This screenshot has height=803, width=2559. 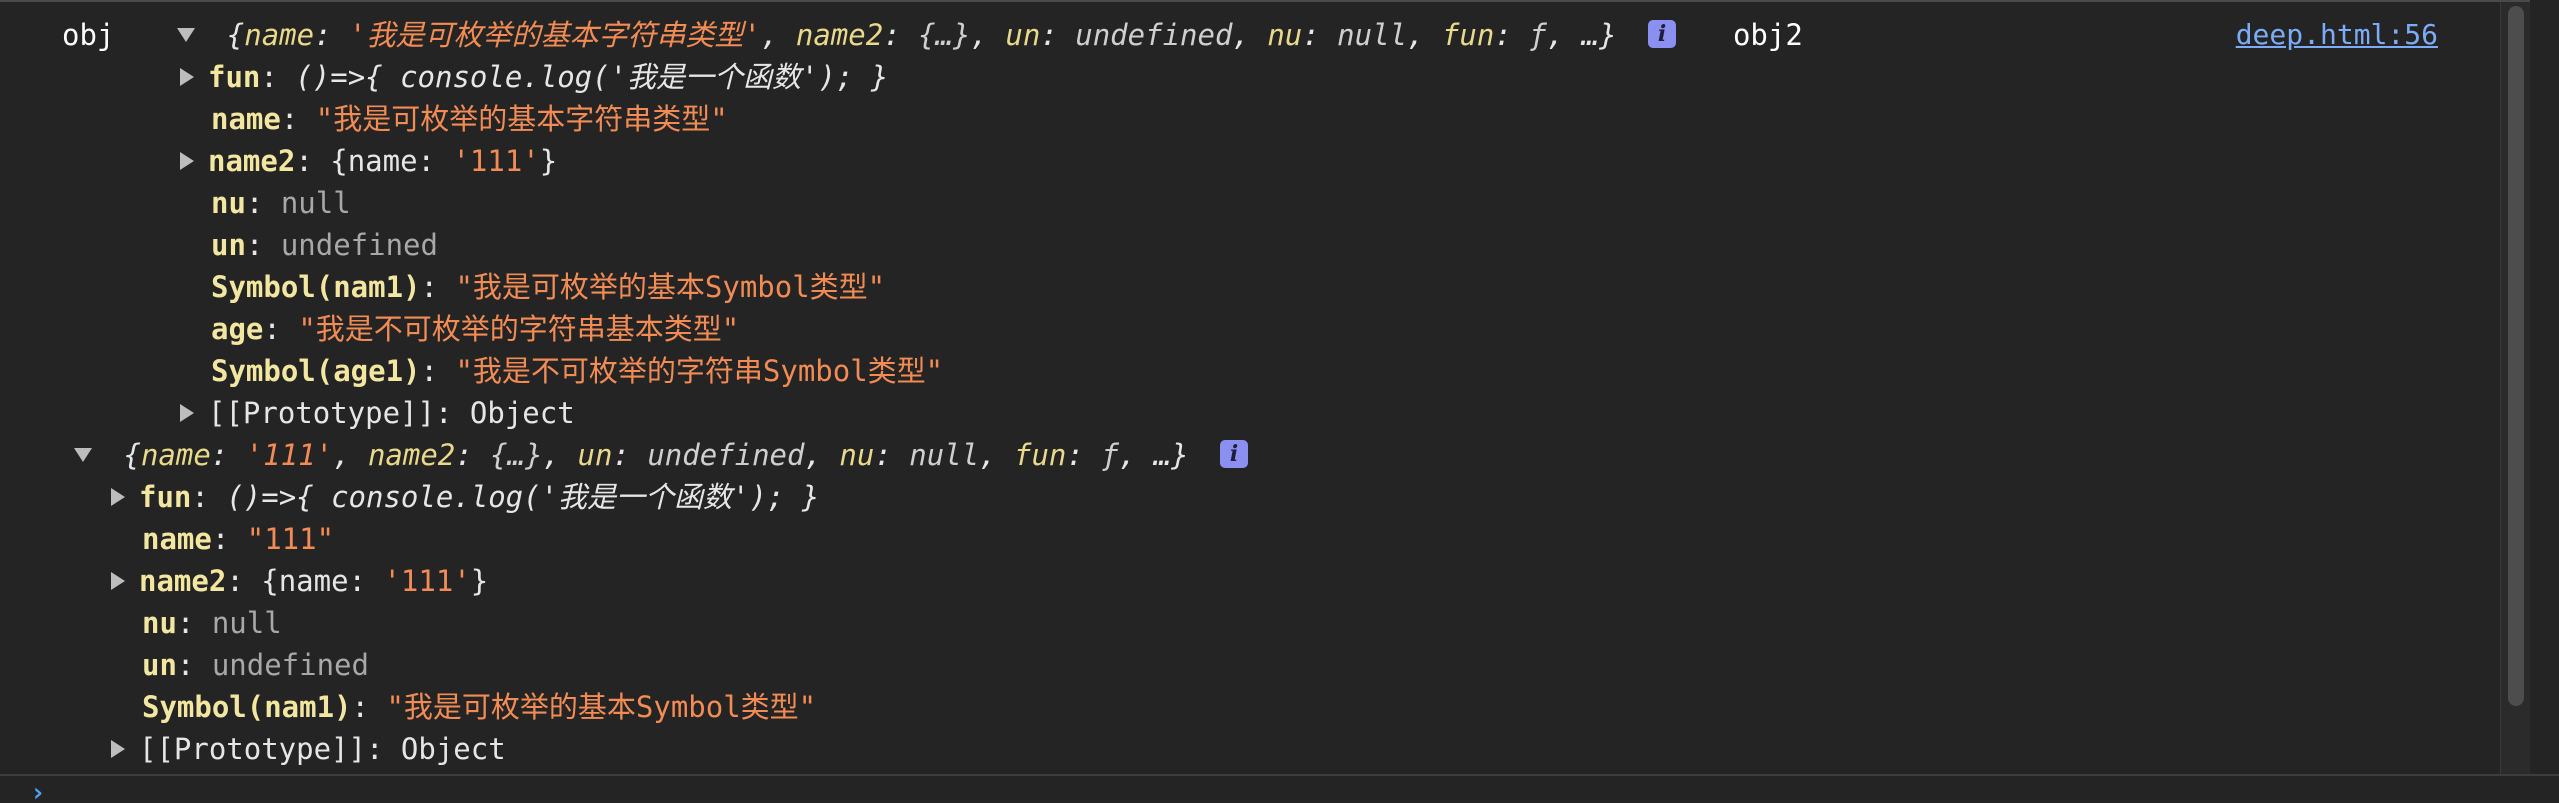 What do you see at coordinates (577, 371) in the screenshot?
I see `property-row: Symbol(age1): "我是不可枚举的字符串Symbol类型"` at bounding box center [577, 371].